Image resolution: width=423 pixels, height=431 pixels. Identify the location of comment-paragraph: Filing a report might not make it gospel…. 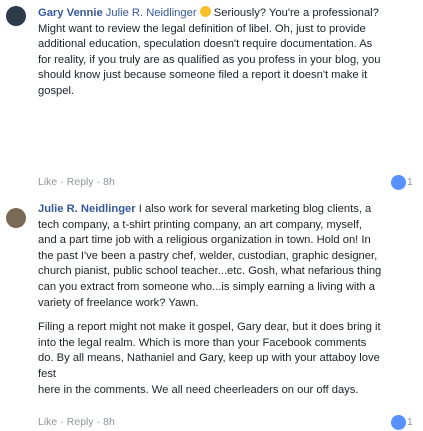
(209, 350).